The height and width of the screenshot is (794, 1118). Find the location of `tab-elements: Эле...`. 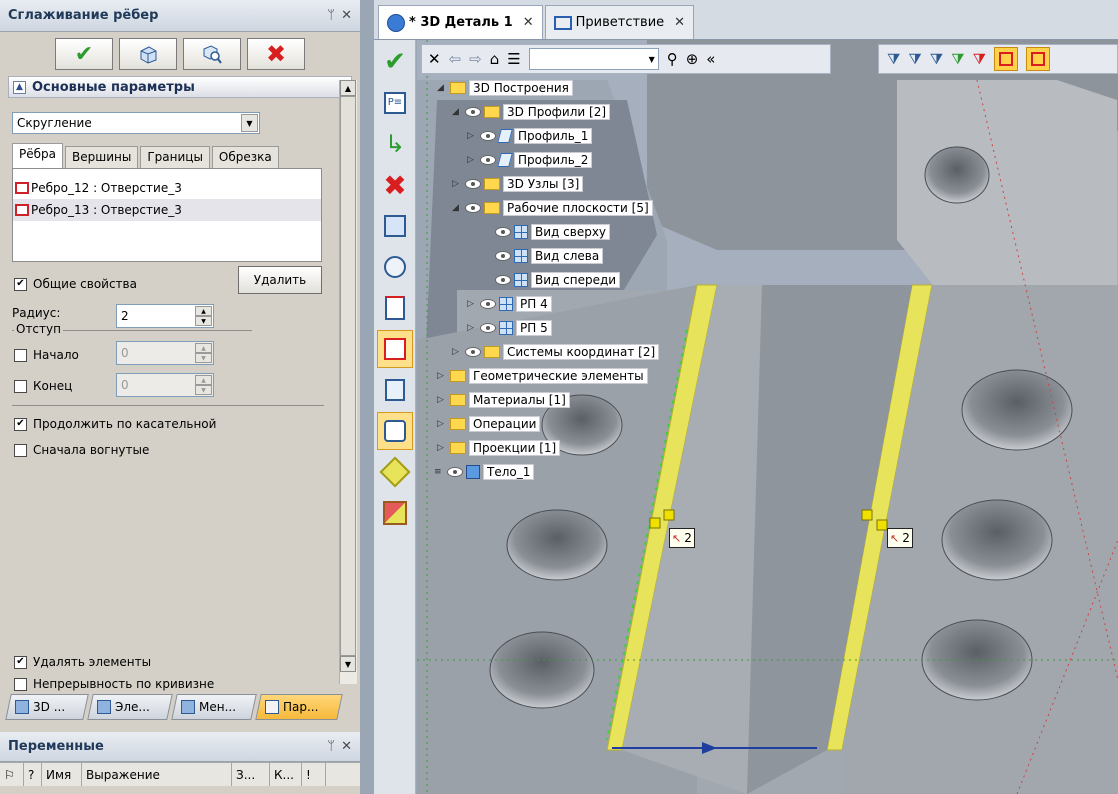

tab-elements: Эле... is located at coordinates (130, 707).